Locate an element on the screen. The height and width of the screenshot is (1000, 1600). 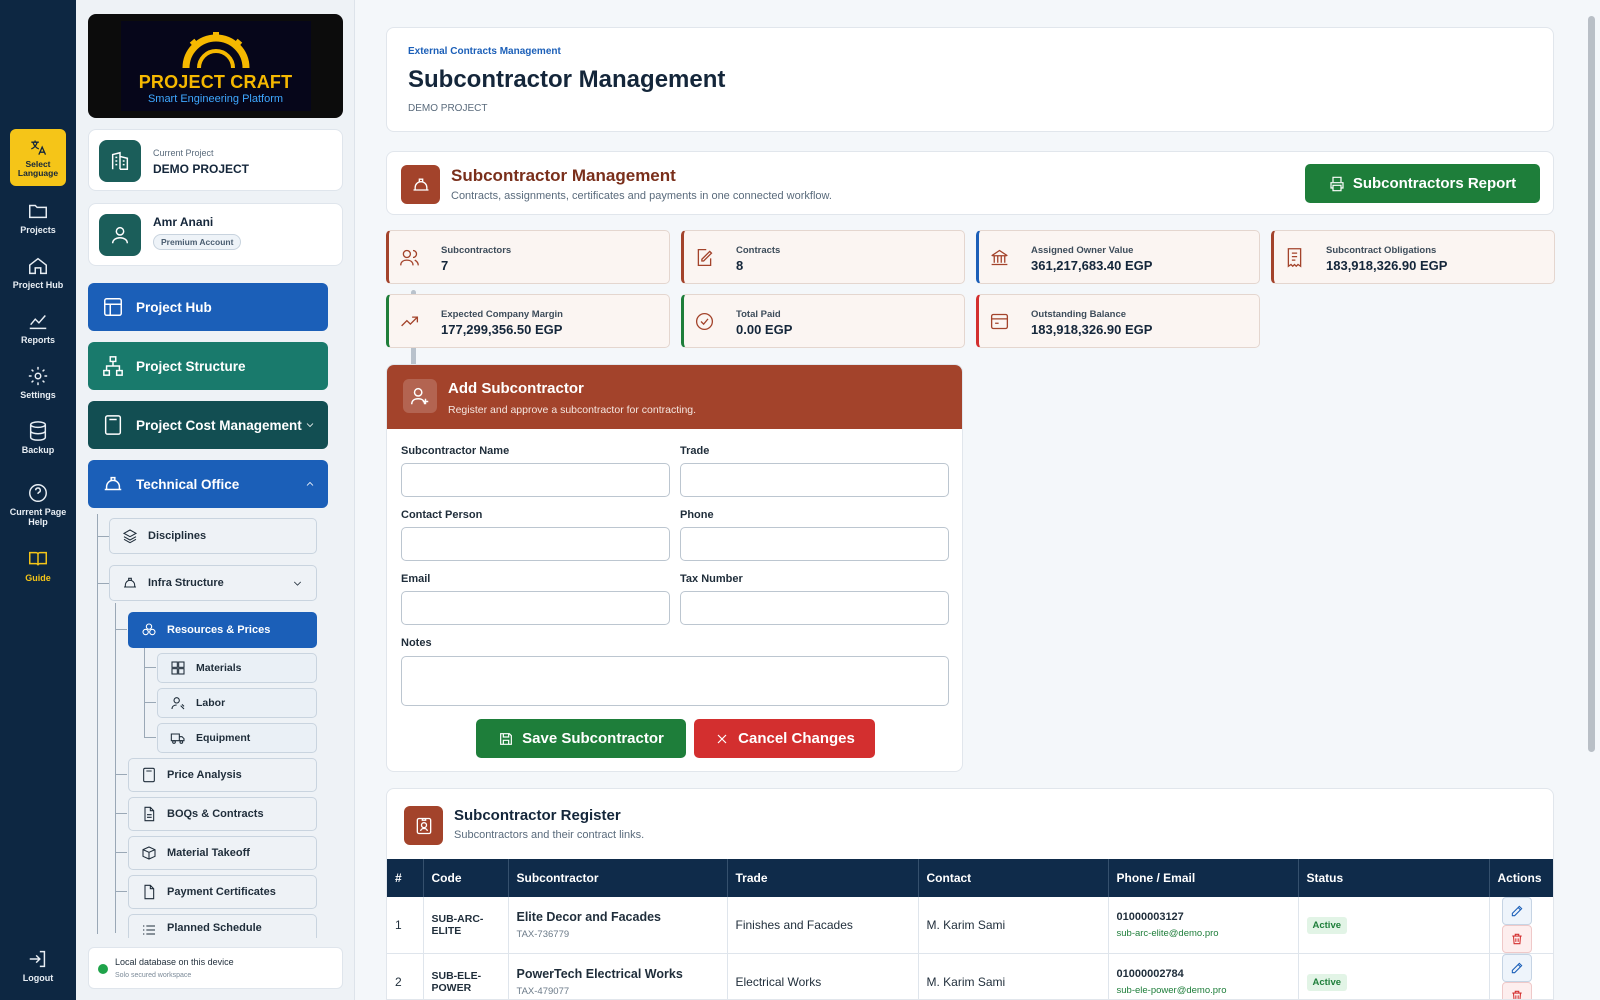
nav-resources-prices: Resources & Prices is located at coordinates (222, 630).